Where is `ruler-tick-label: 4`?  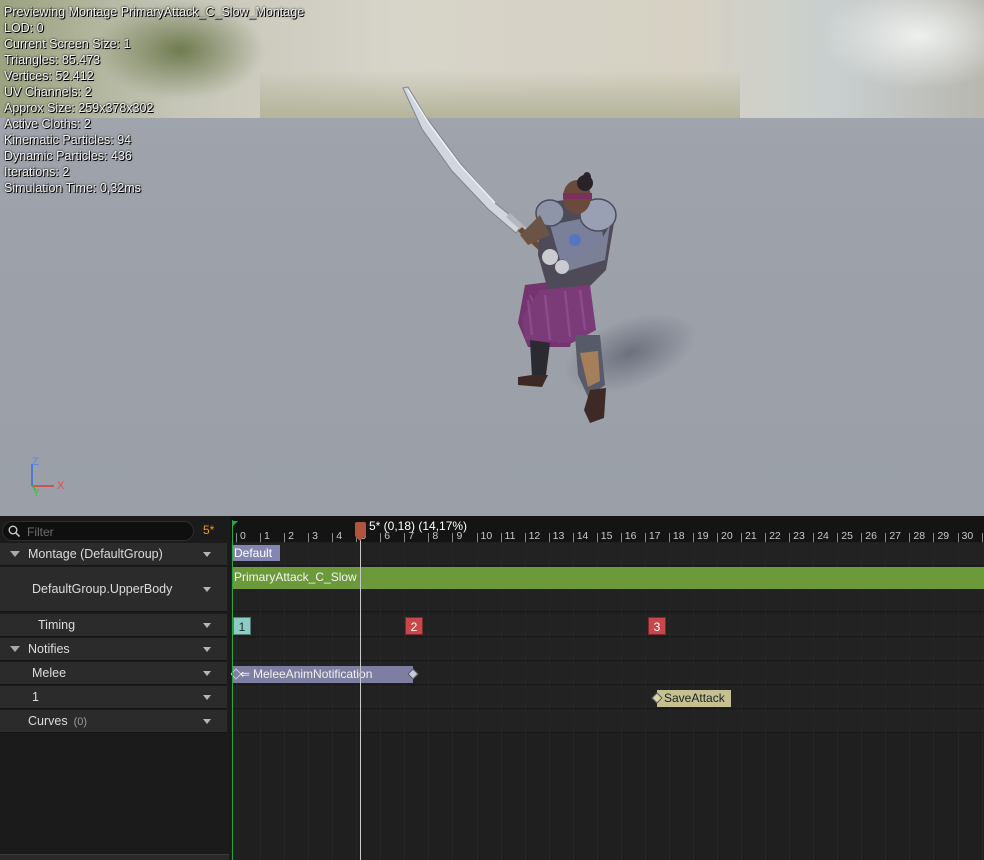 ruler-tick-label: 4 is located at coordinates (339, 536).